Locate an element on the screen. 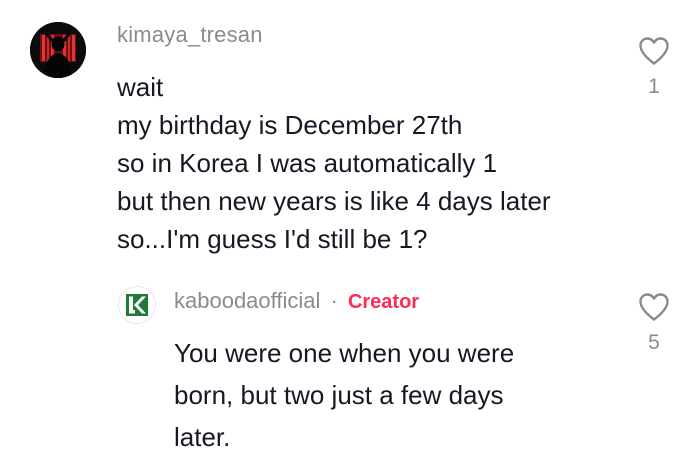 The image size is (700, 464). reply-like: 5 is located at coordinates (654, 323).